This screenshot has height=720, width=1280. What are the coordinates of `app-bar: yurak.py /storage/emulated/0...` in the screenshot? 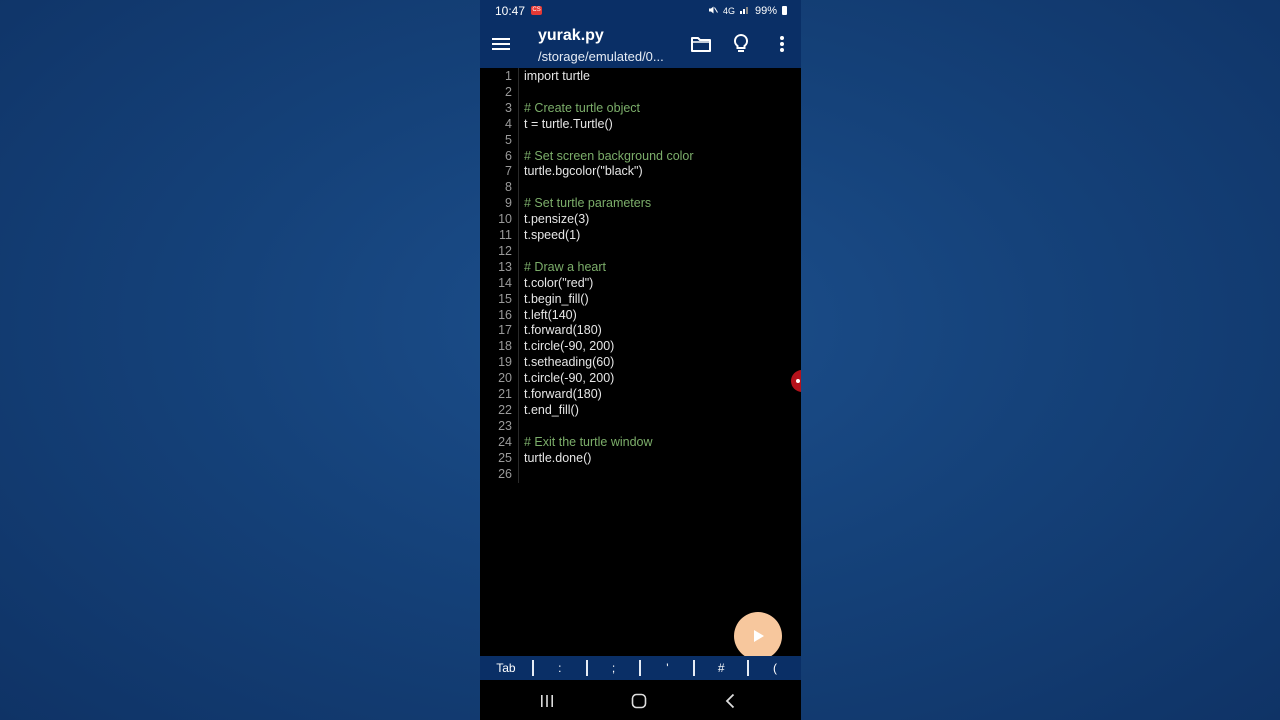 It's located at (640, 44).